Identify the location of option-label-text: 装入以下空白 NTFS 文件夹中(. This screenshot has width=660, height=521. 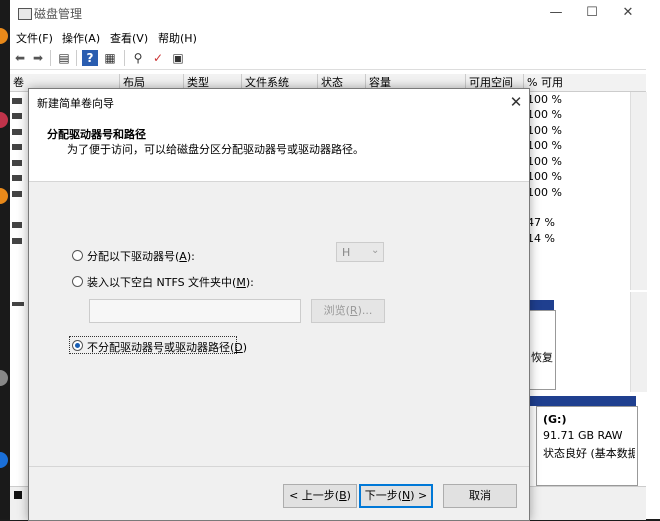
(162, 282).